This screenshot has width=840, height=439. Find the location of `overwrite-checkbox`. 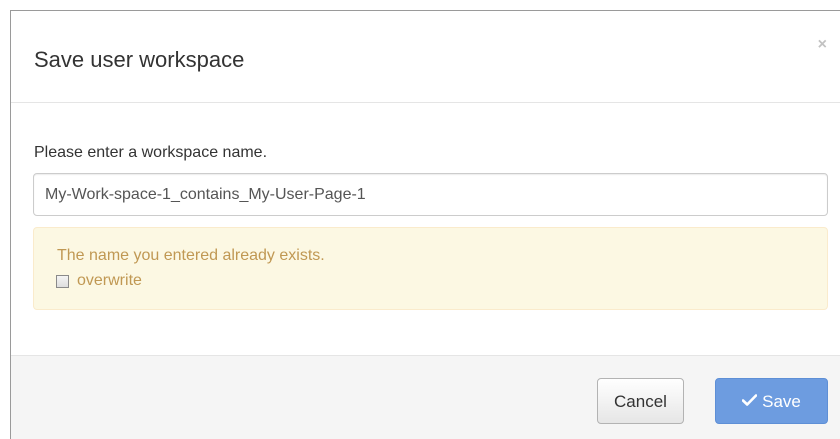

overwrite-checkbox is located at coordinates (62, 281).